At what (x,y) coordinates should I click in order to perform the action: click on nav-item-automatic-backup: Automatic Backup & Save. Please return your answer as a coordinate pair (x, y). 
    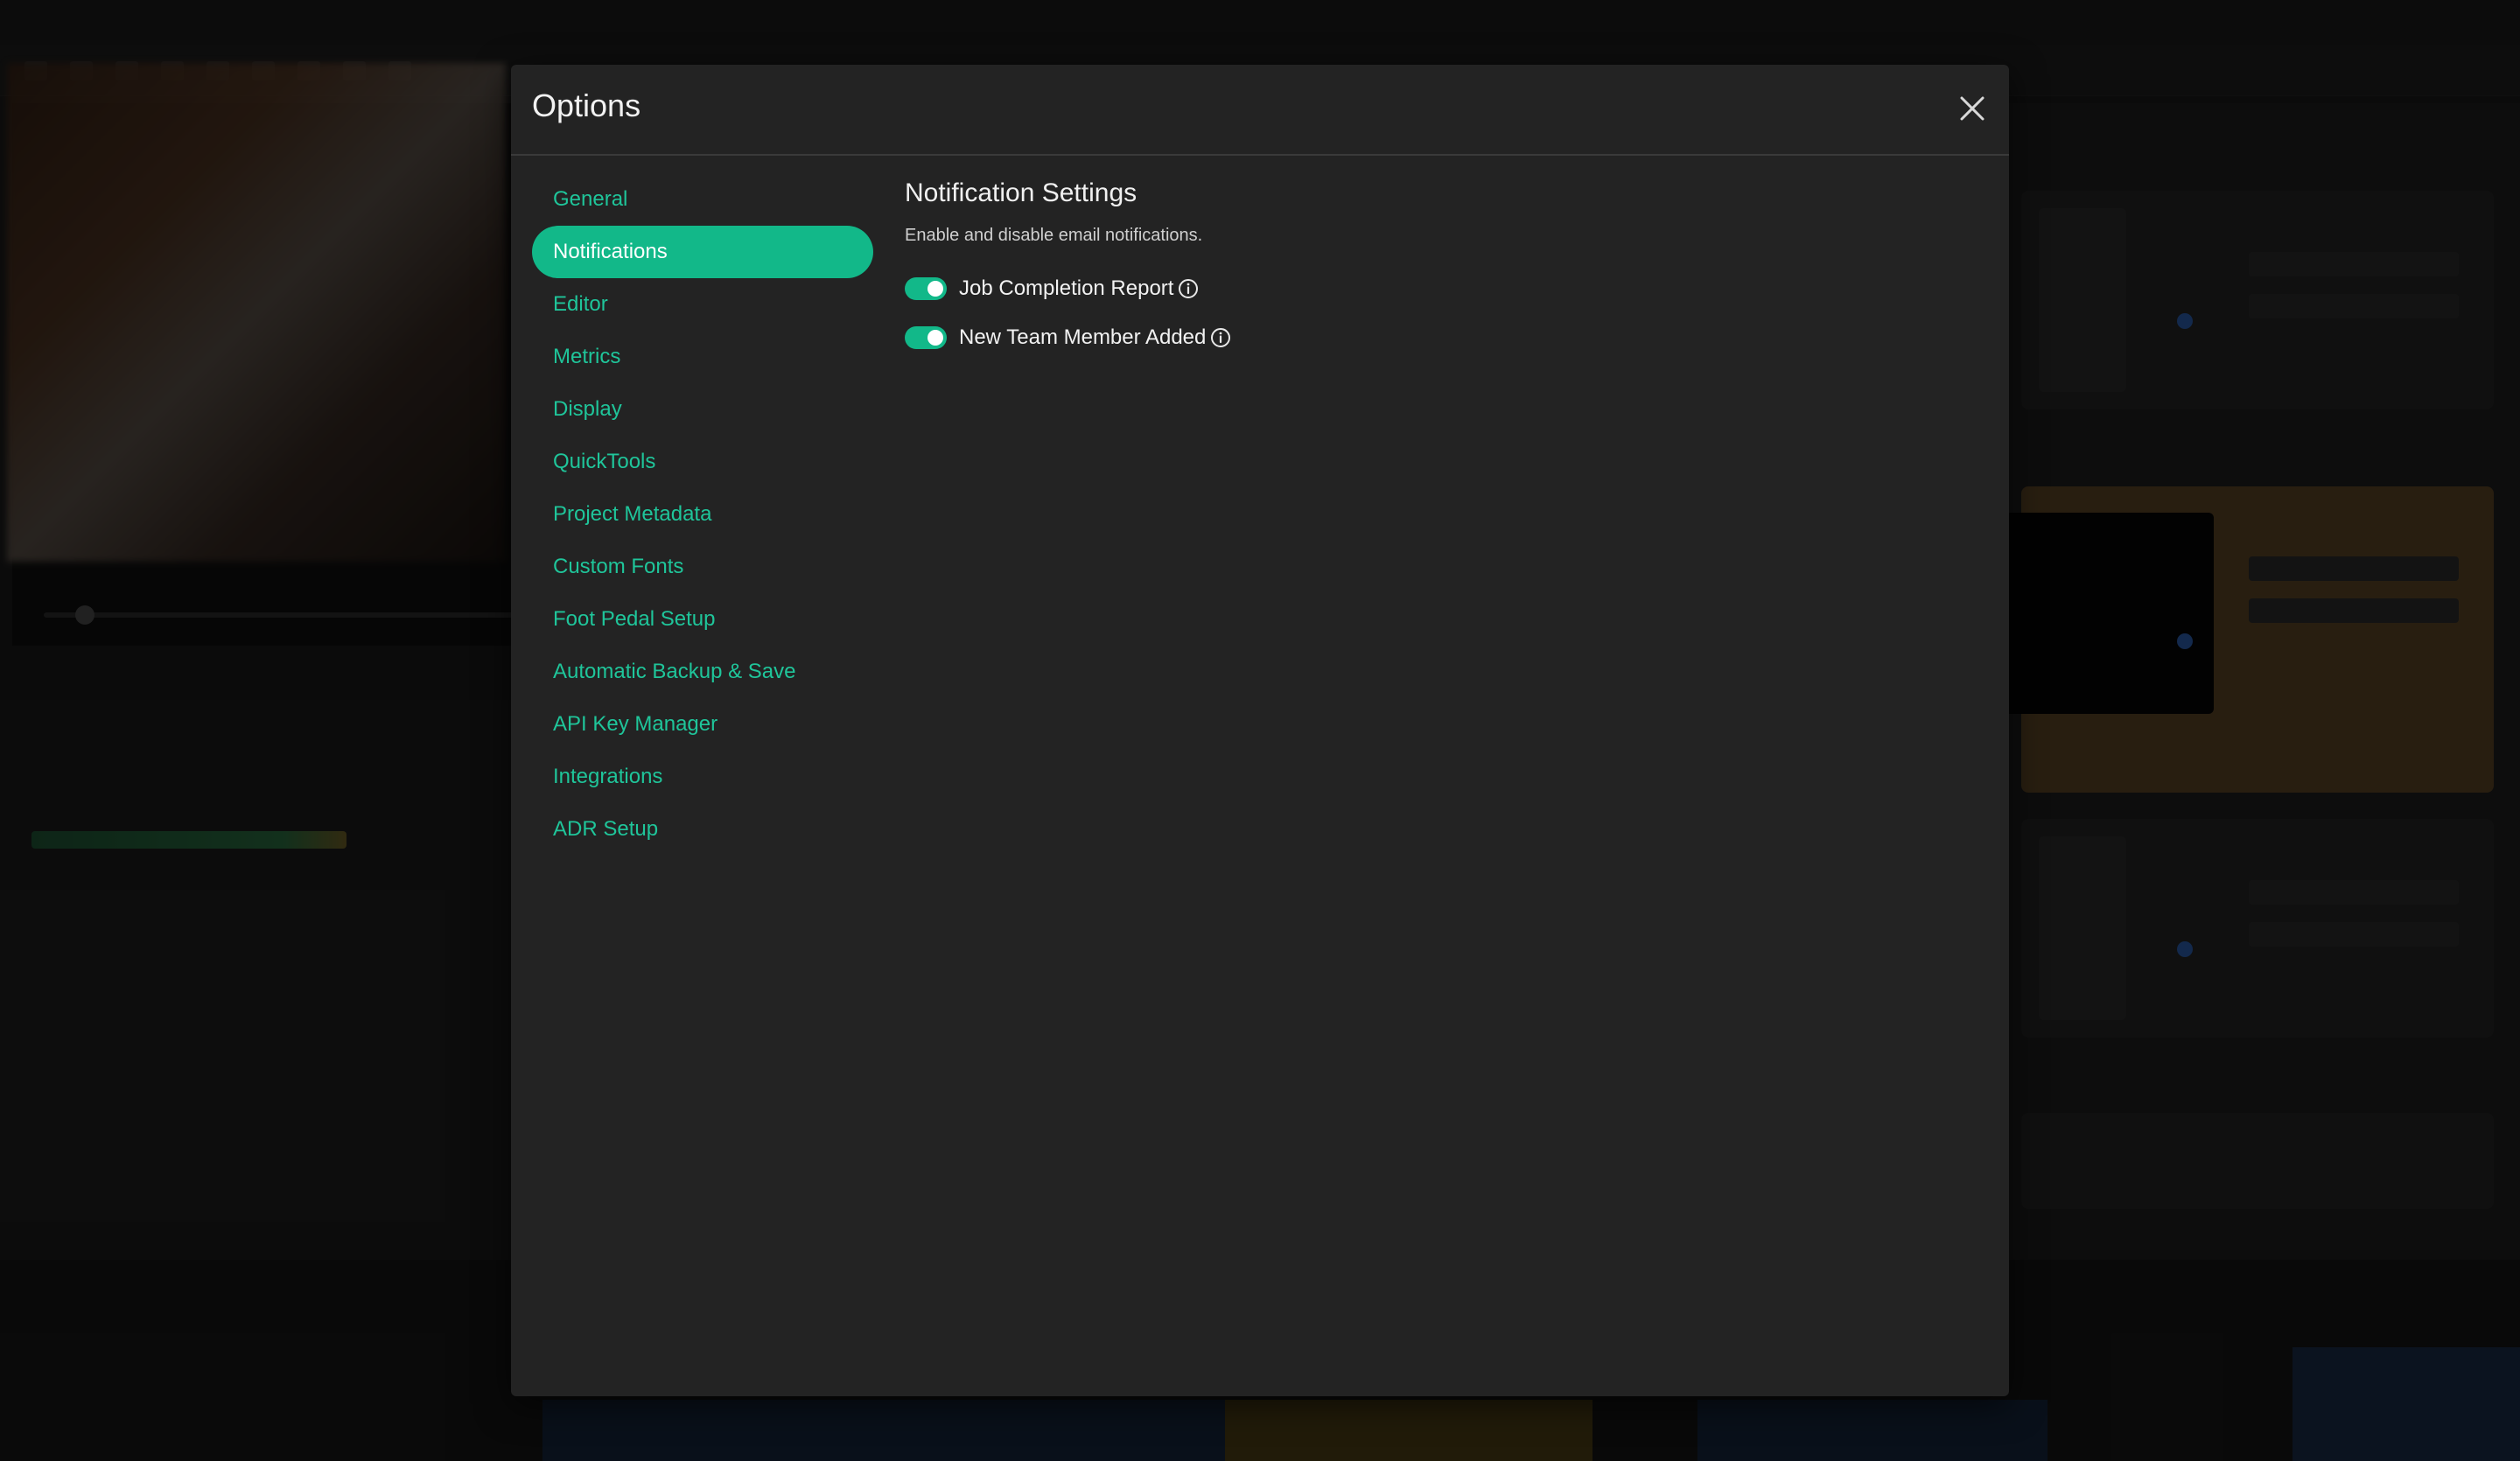
    Looking at the image, I should click on (702, 672).